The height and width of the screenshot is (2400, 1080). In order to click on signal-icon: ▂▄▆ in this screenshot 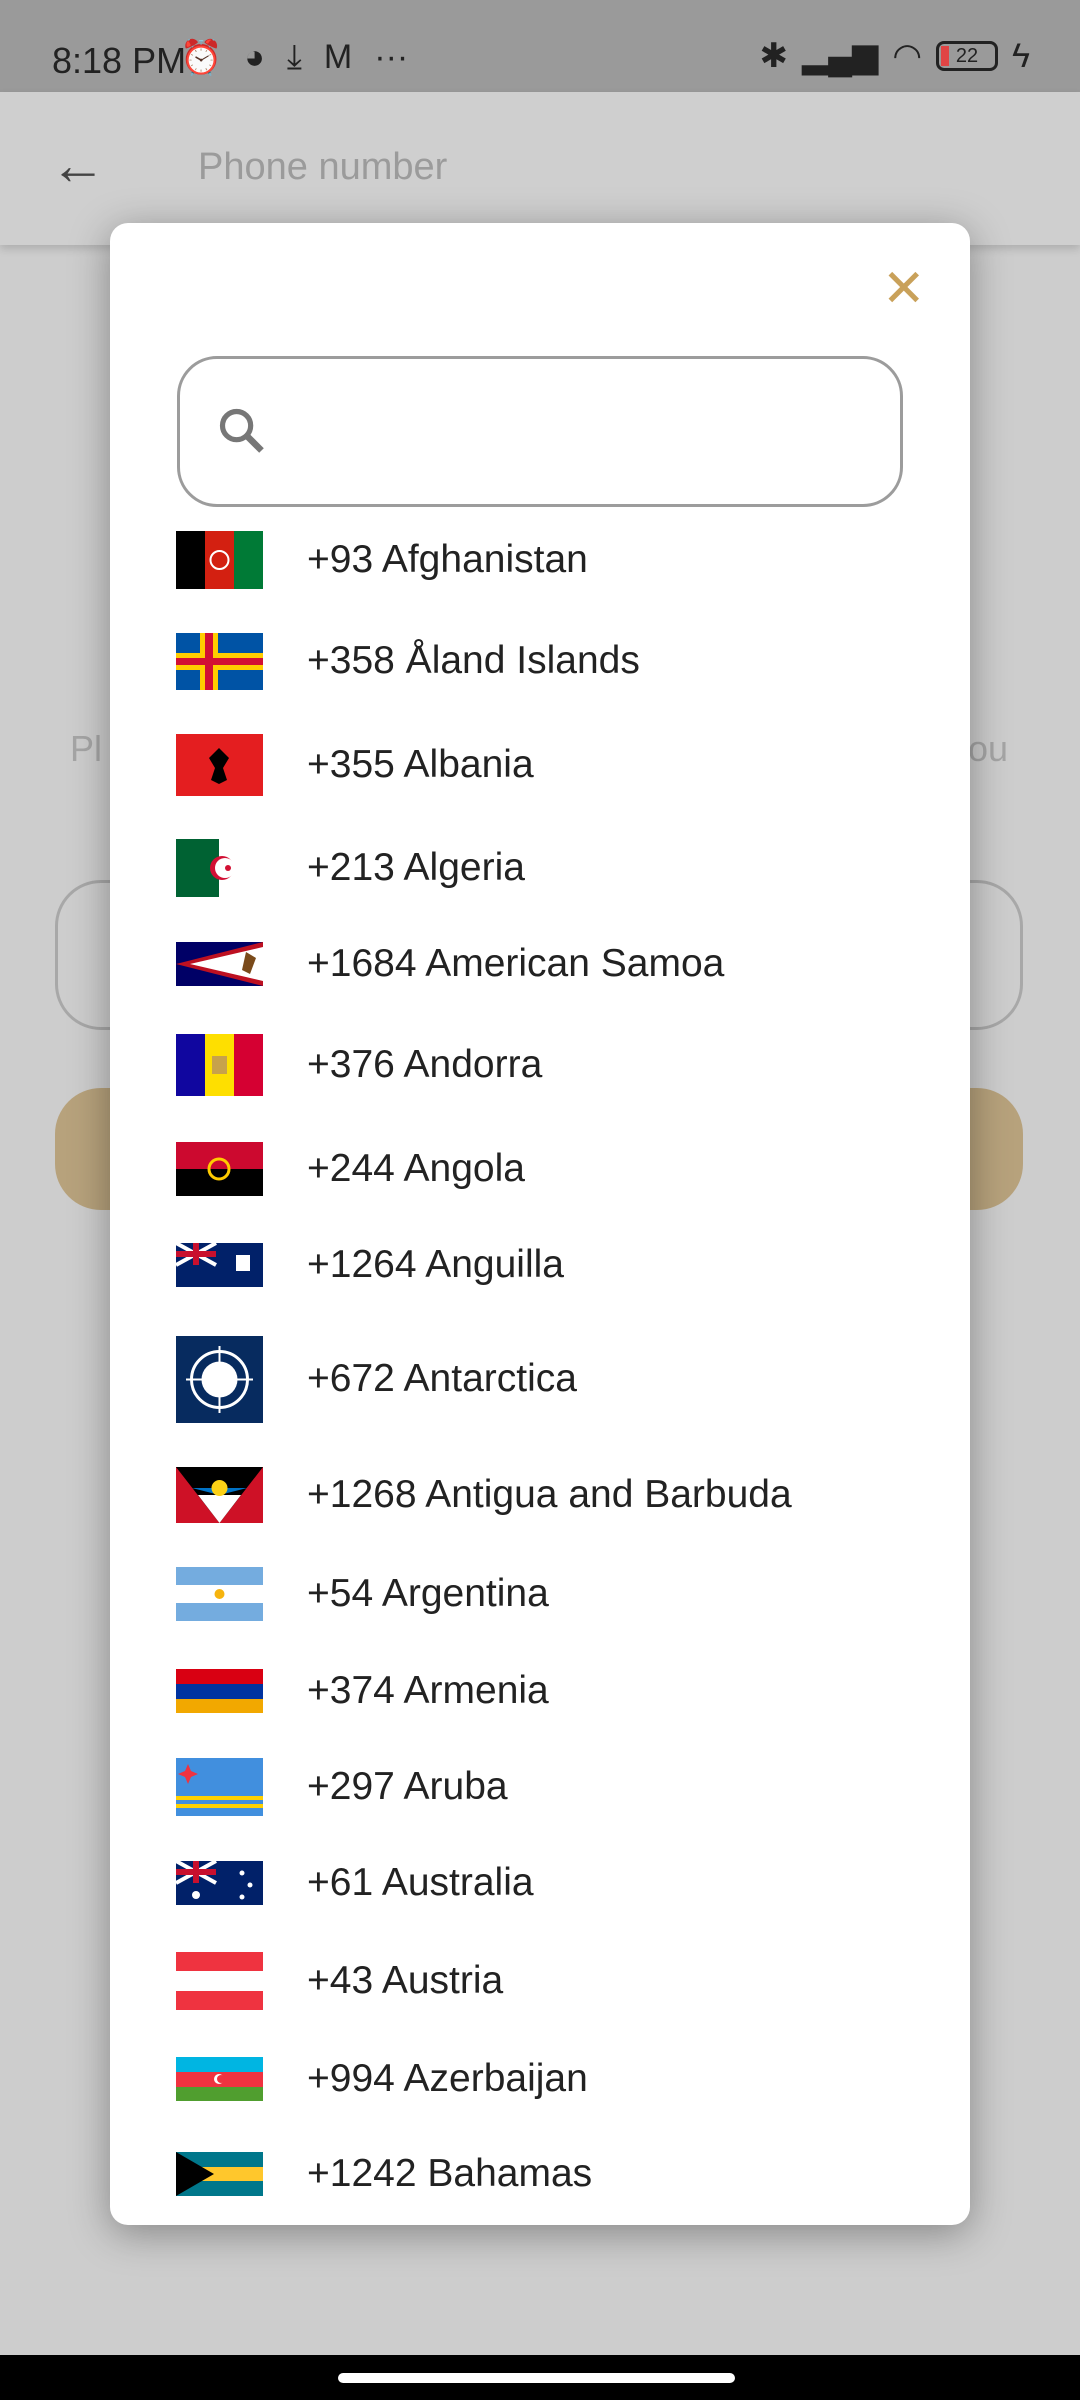, I will do `click(840, 56)`.